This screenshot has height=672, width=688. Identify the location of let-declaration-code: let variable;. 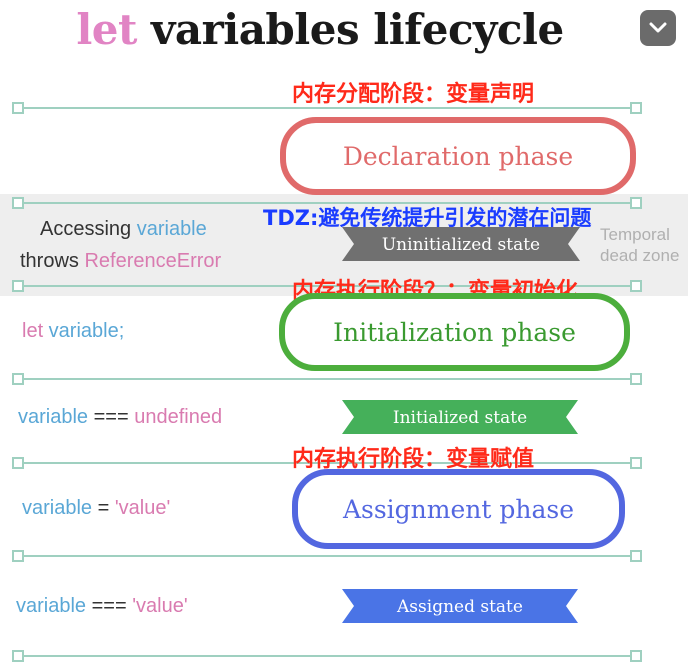
(73, 331).